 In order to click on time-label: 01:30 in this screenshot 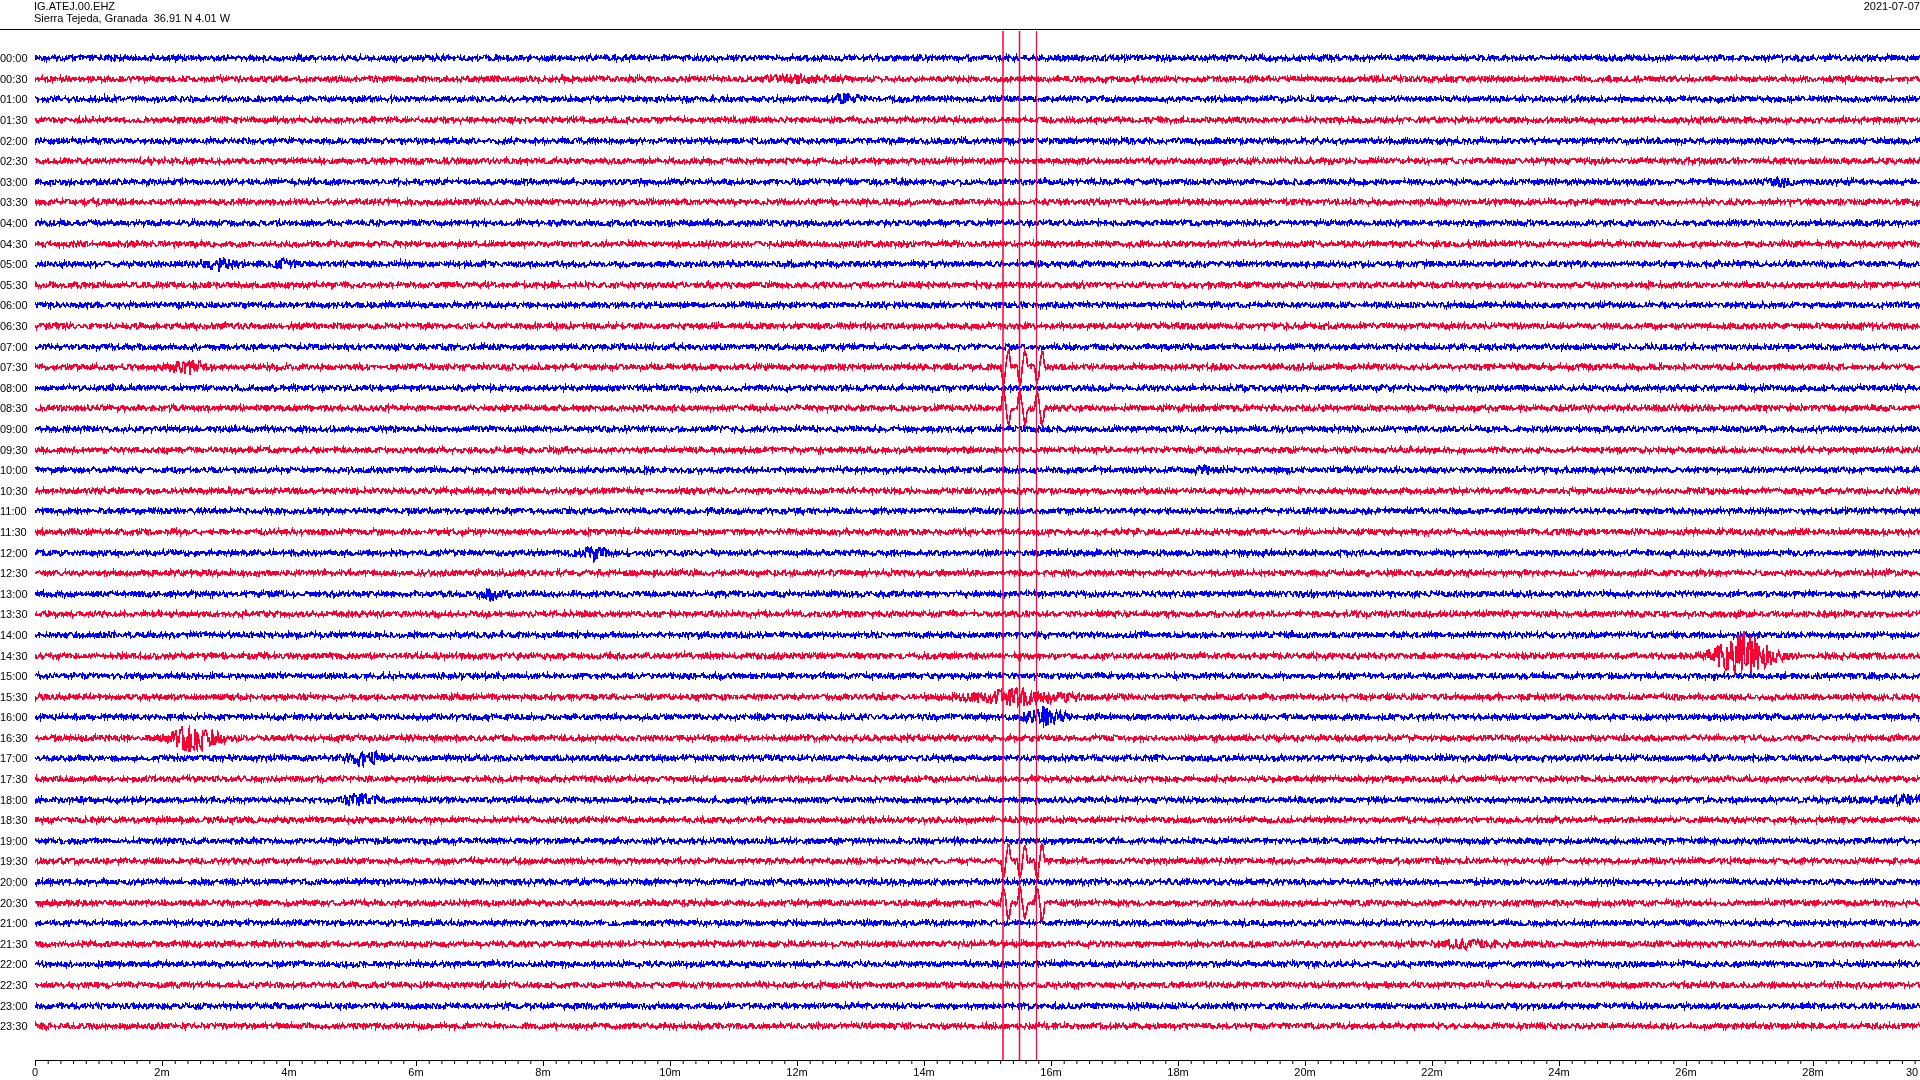, I will do `click(14, 120)`.